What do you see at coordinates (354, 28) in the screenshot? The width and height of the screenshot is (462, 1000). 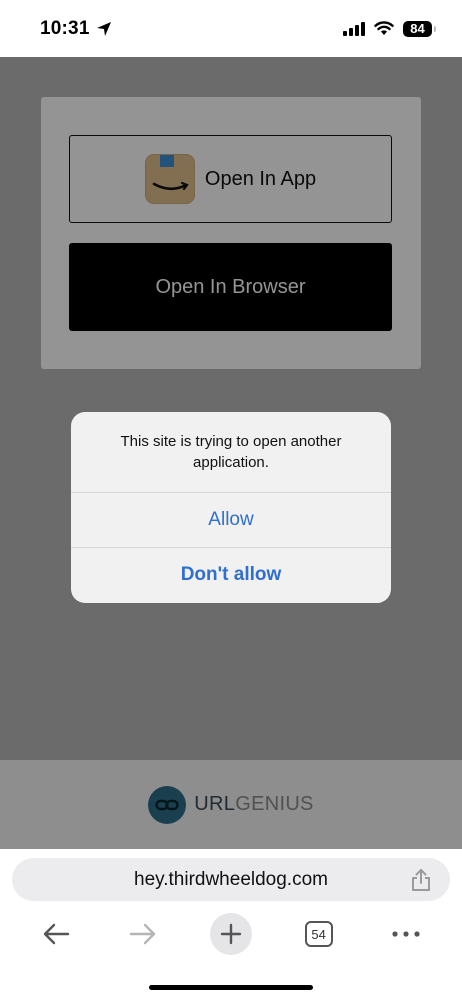 I see `cellular-signal-icon` at bounding box center [354, 28].